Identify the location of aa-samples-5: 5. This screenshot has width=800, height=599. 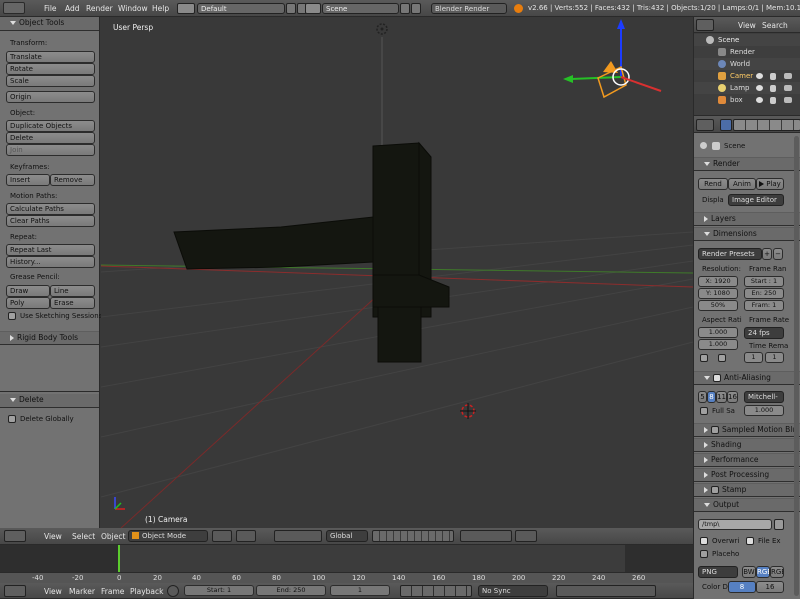
(702, 397).